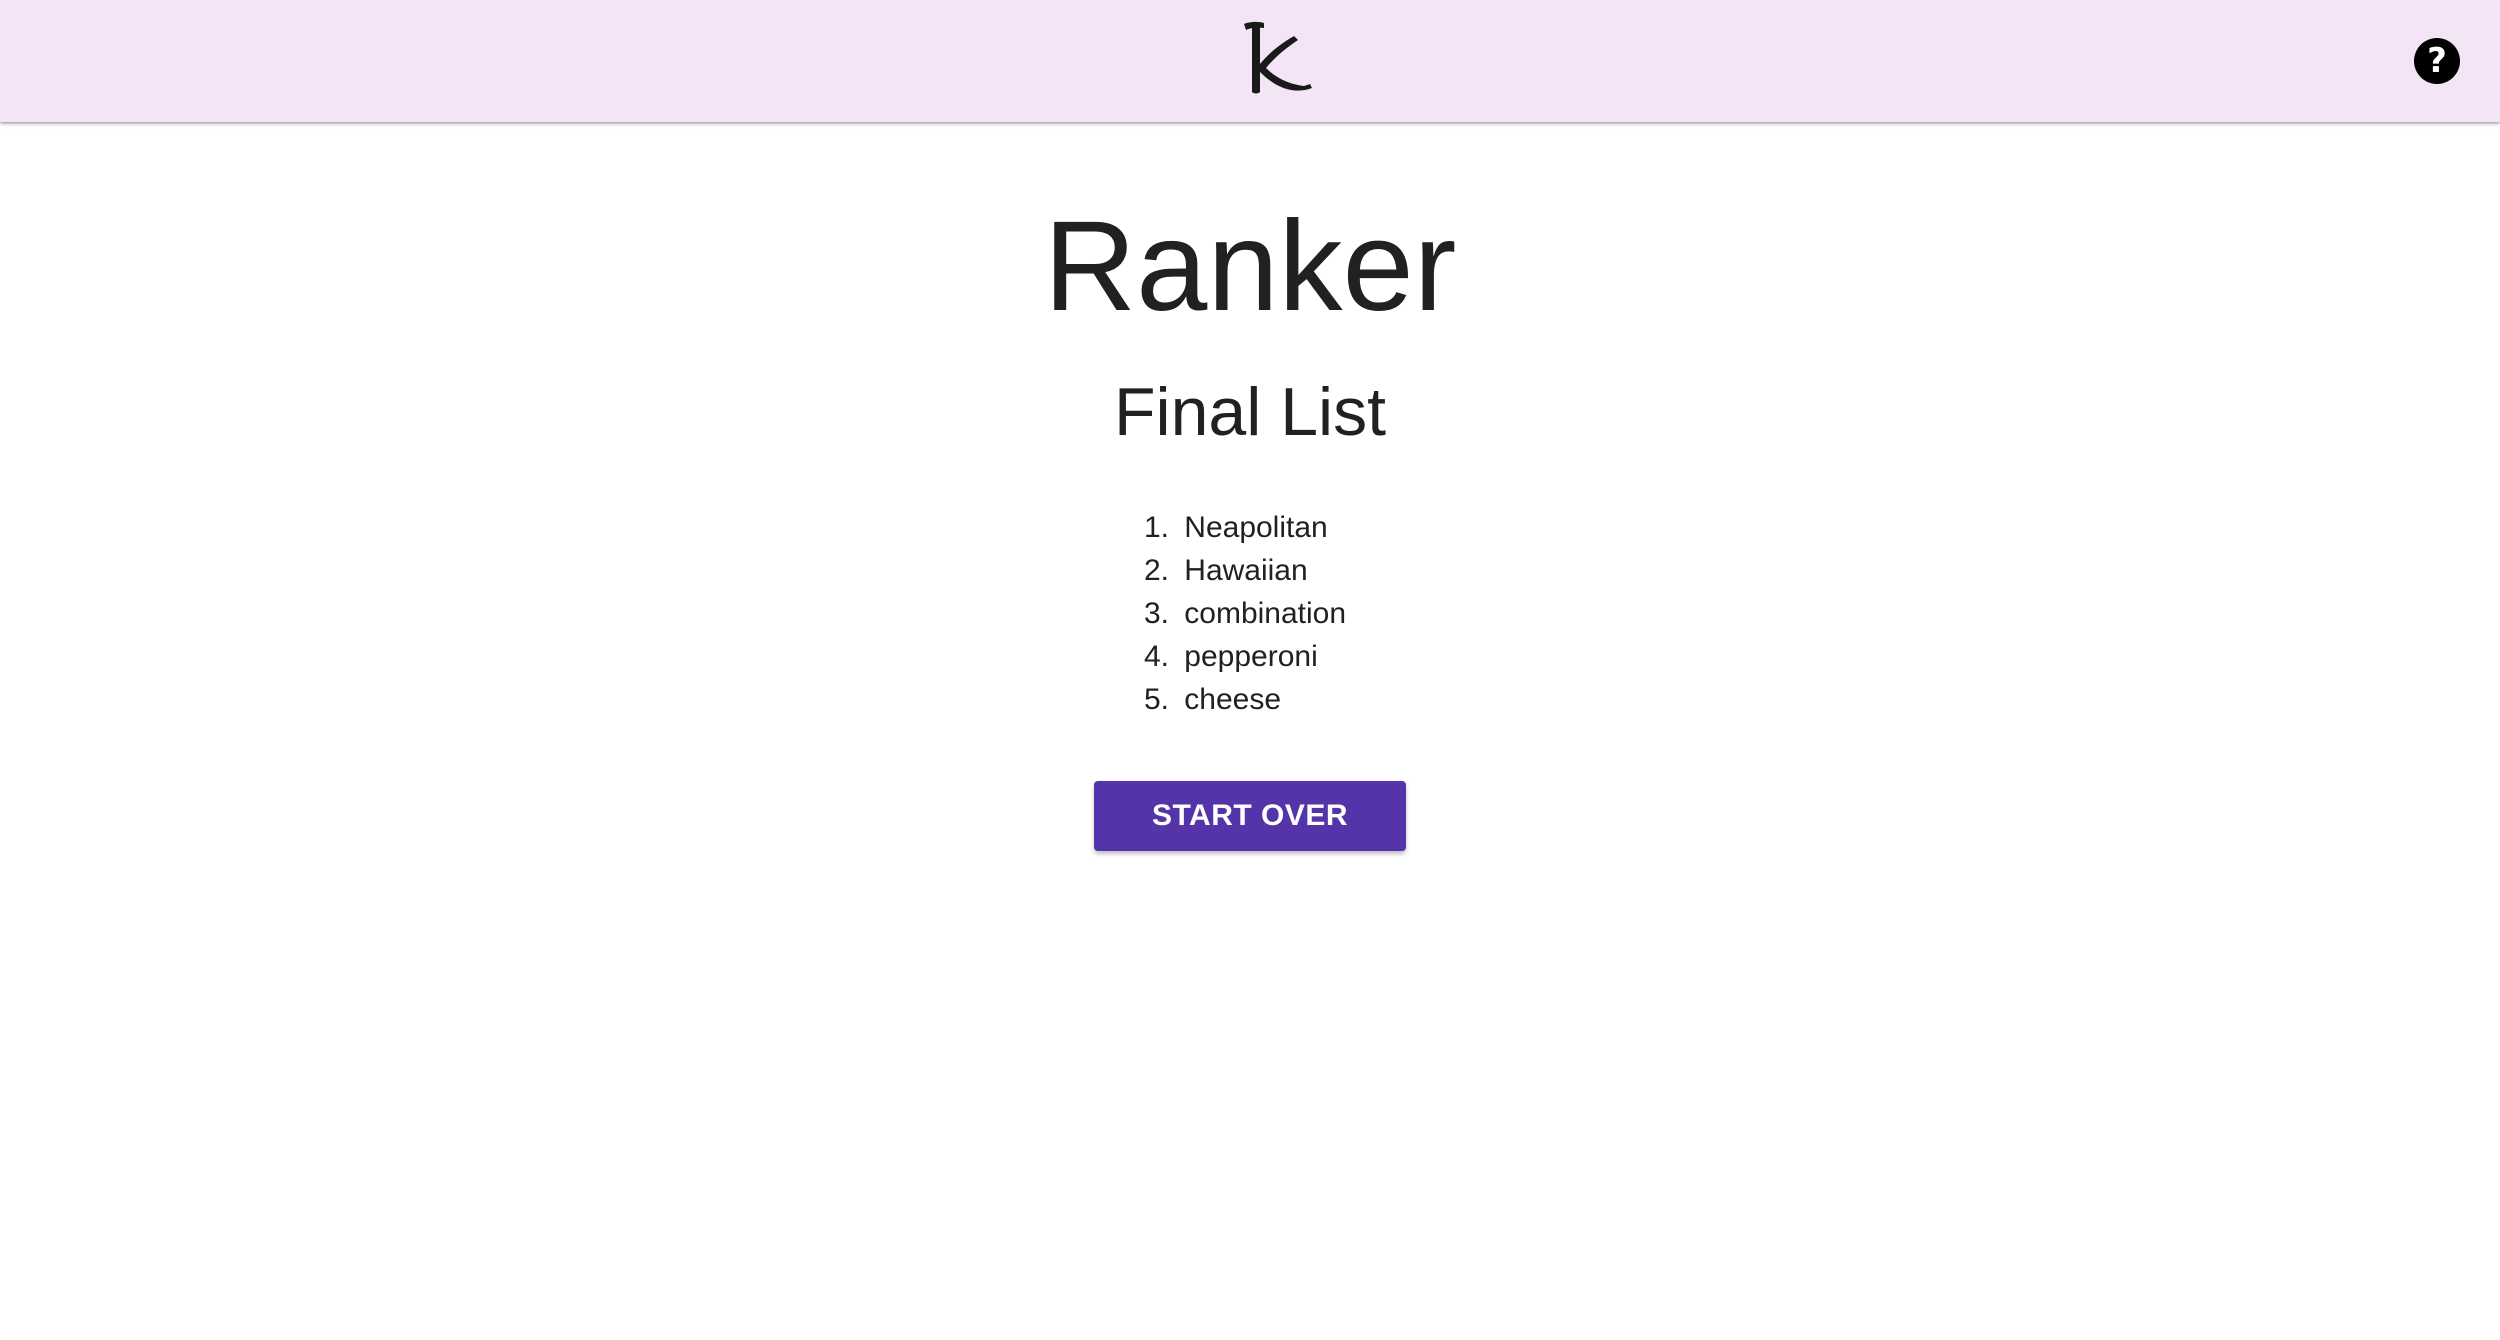 Image resolution: width=2500 pixels, height=1340 pixels. What do you see at coordinates (1156, 699) in the screenshot?
I see `list-item-number: 5.` at bounding box center [1156, 699].